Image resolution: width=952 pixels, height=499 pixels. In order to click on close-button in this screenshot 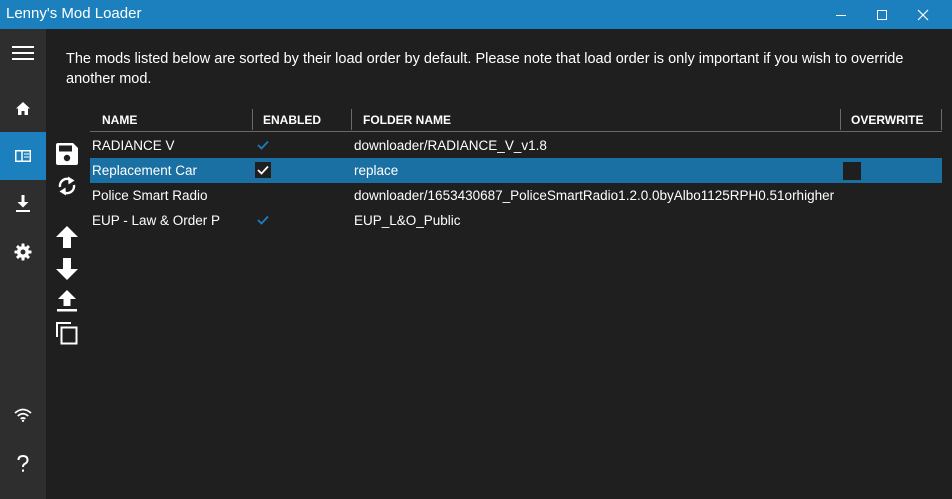, I will do `click(923, 14)`.